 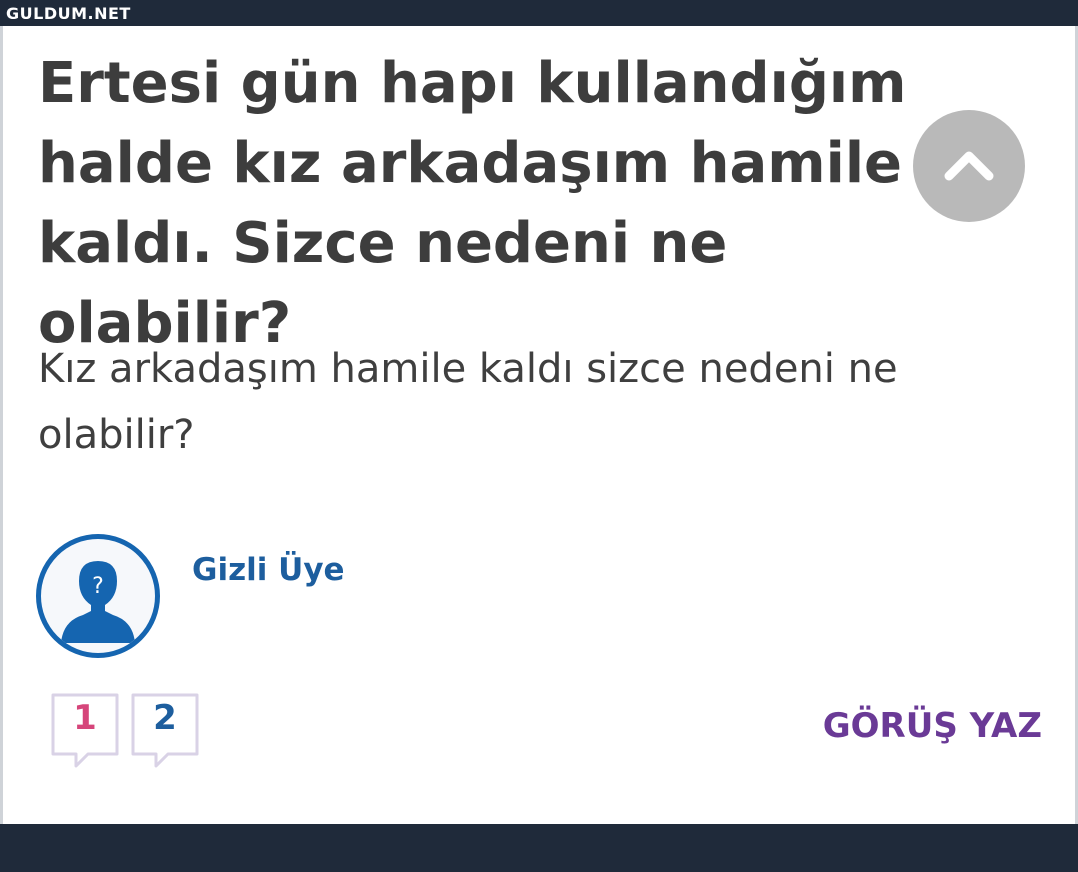 I want to click on anonymous-user-icon: ?, so click(x=98, y=602).